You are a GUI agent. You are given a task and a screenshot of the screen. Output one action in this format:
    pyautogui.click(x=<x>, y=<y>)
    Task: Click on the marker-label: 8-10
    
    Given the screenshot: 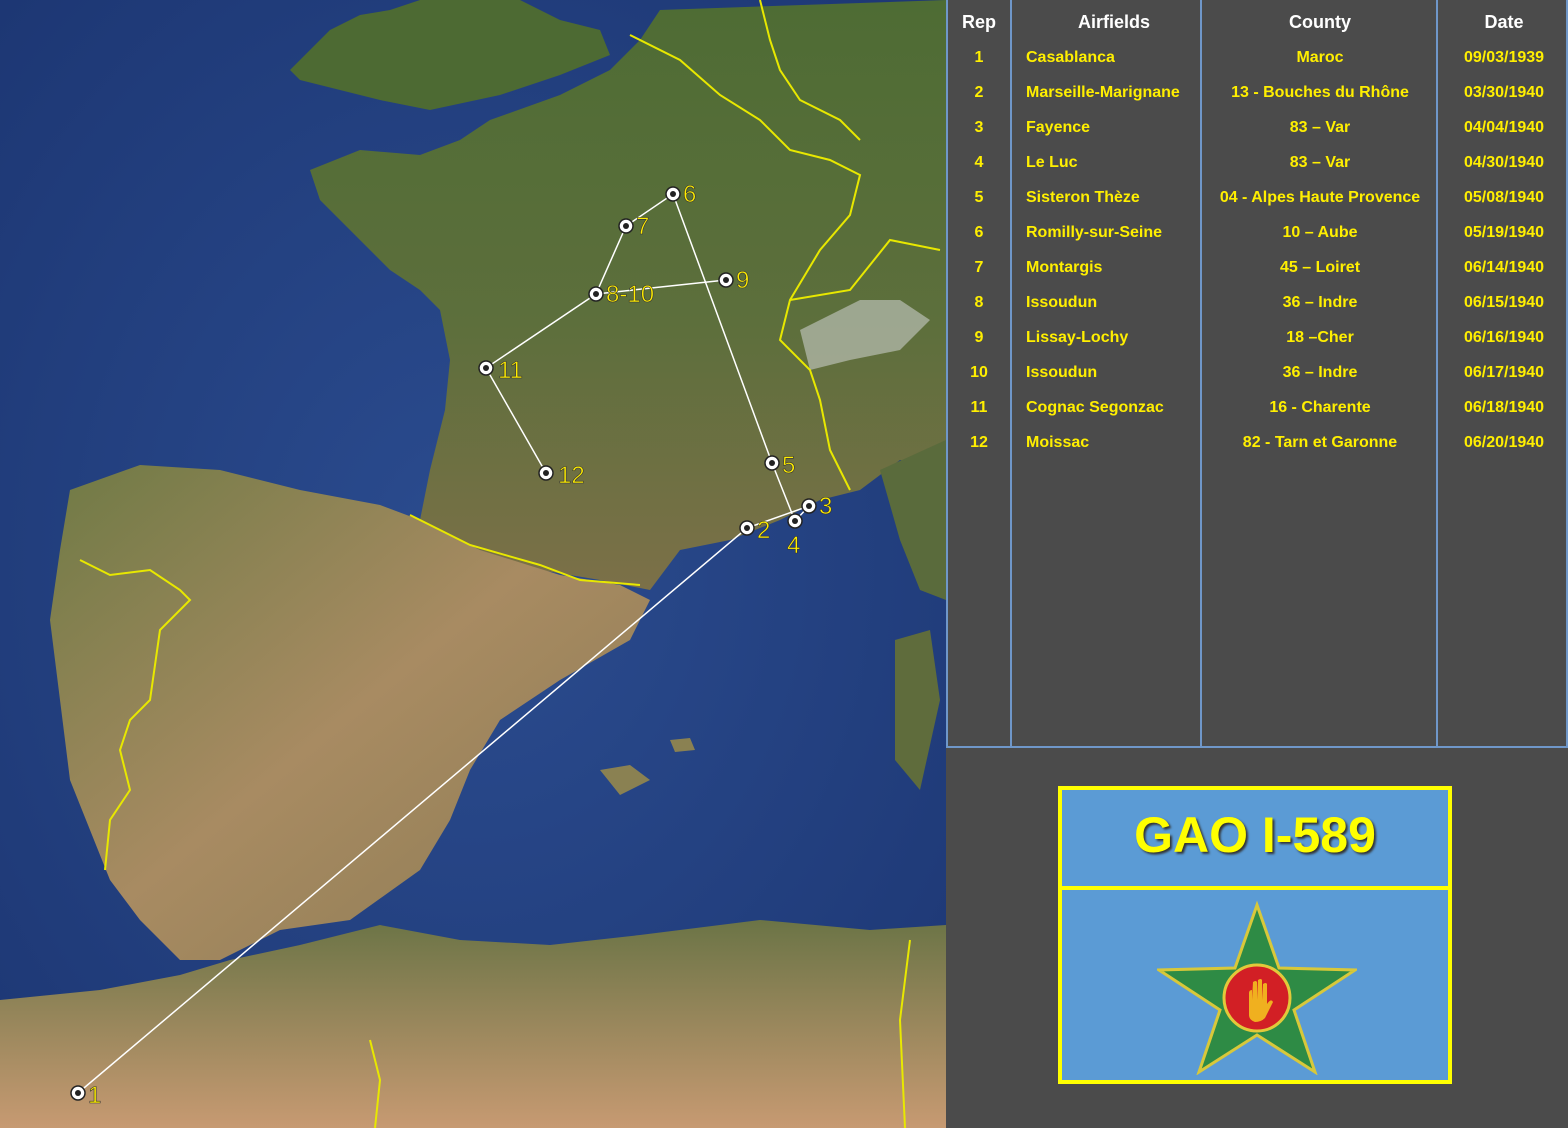 What is the action you would take?
    pyautogui.click(x=630, y=294)
    